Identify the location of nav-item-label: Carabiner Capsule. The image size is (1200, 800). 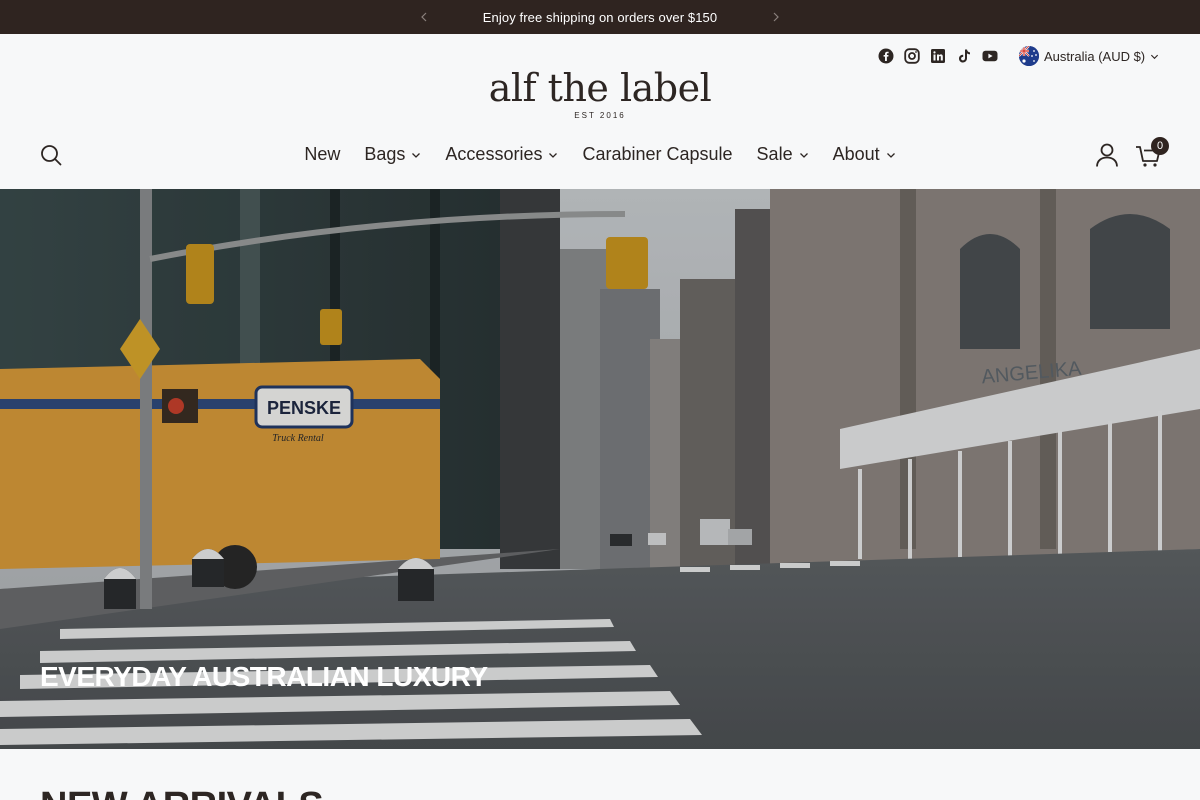
(657, 154).